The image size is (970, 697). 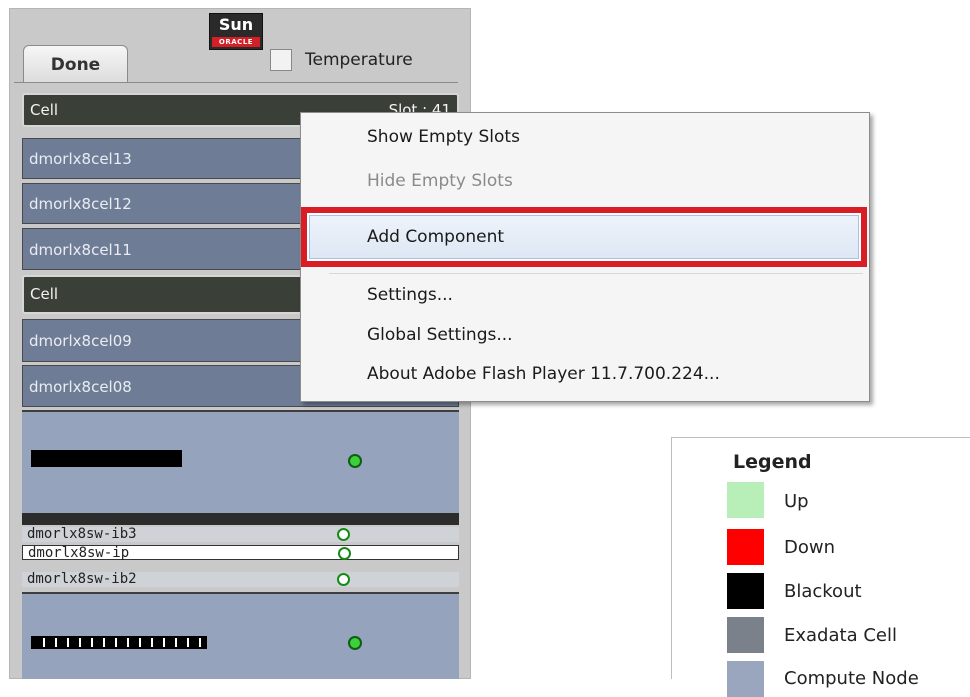 What do you see at coordinates (281, 60) in the screenshot?
I see `temperature-checkbox` at bounding box center [281, 60].